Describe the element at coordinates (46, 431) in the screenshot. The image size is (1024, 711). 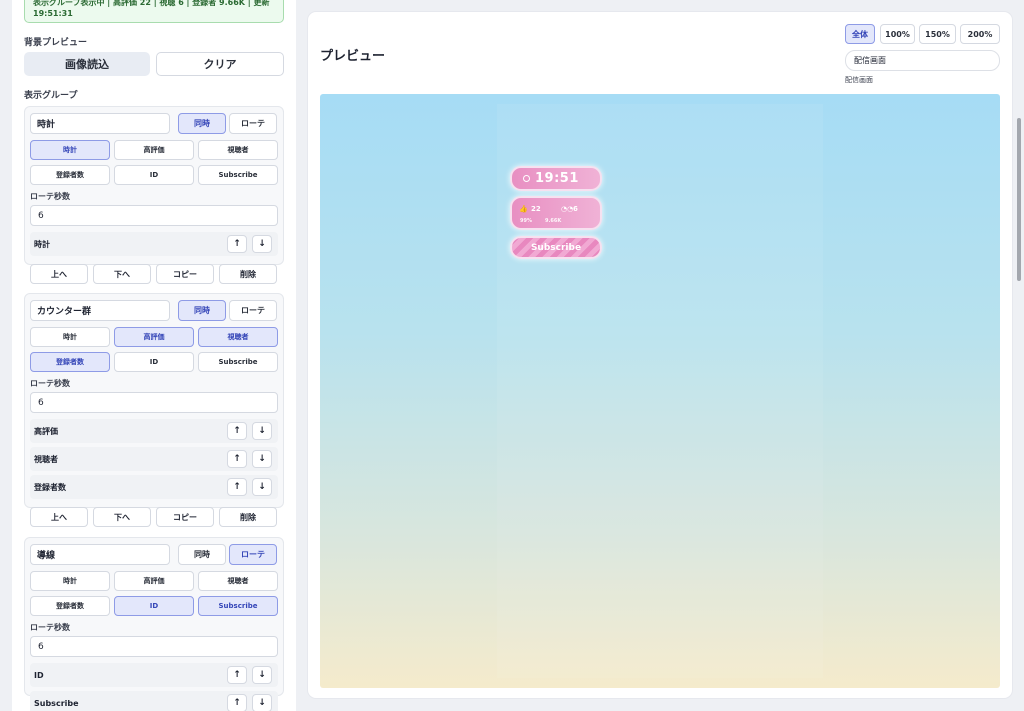
I see `order-row-label: 高評価` at that location.